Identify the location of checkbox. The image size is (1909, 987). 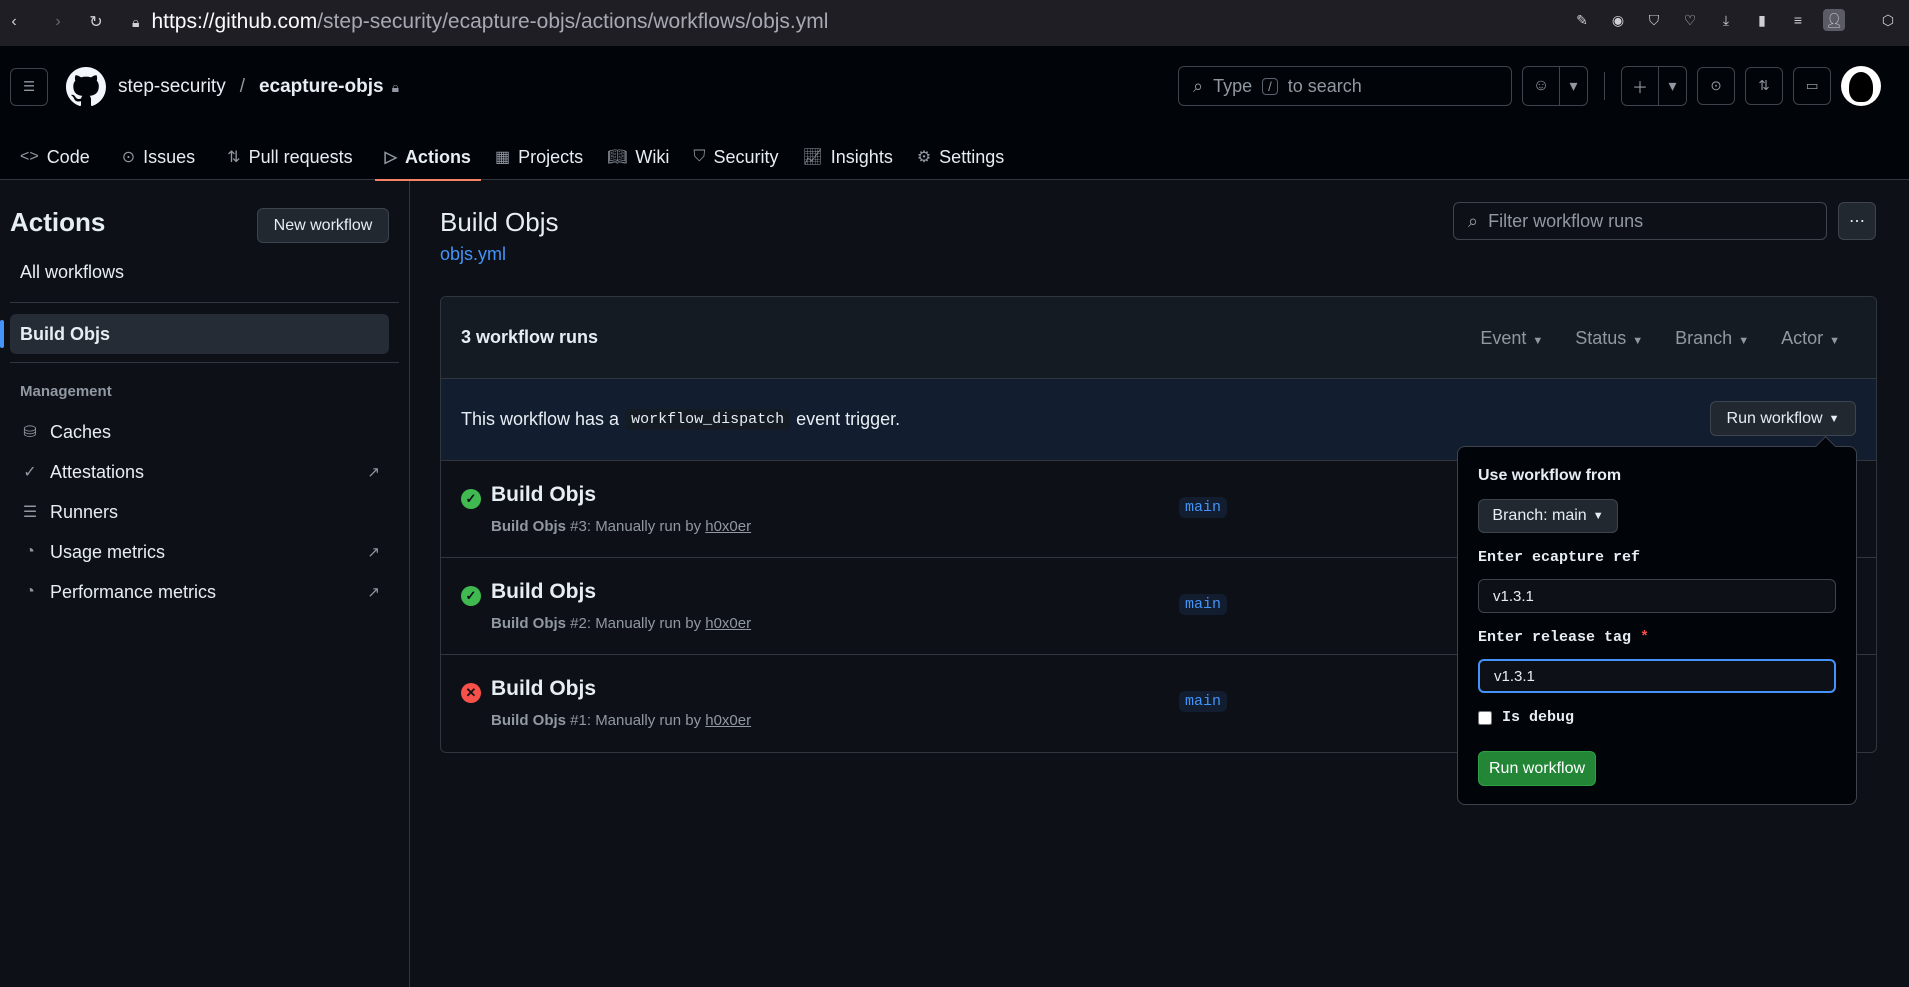
(1485, 717).